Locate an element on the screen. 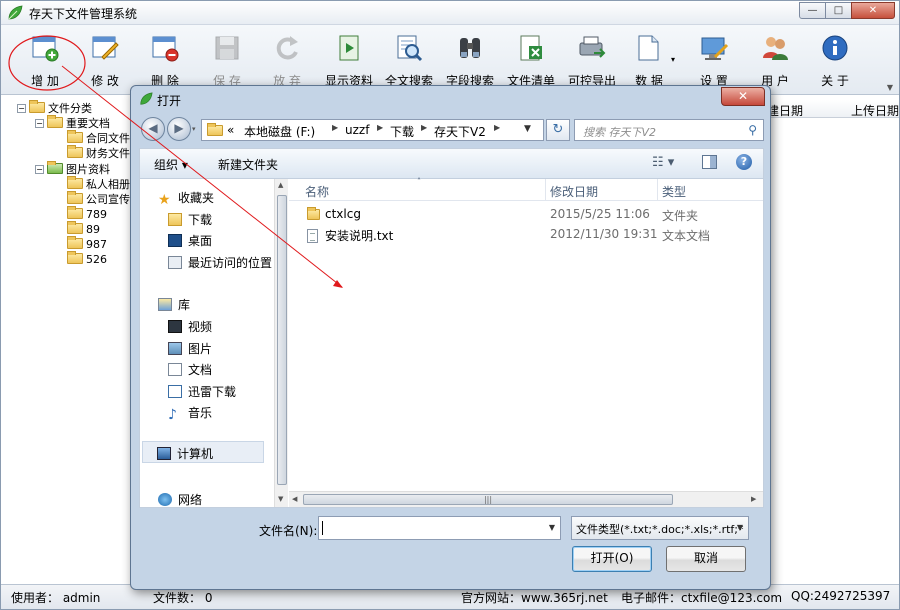 The width and height of the screenshot is (900, 610). file-date: 2015/5/25 11:06 is located at coordinates (600, 214).